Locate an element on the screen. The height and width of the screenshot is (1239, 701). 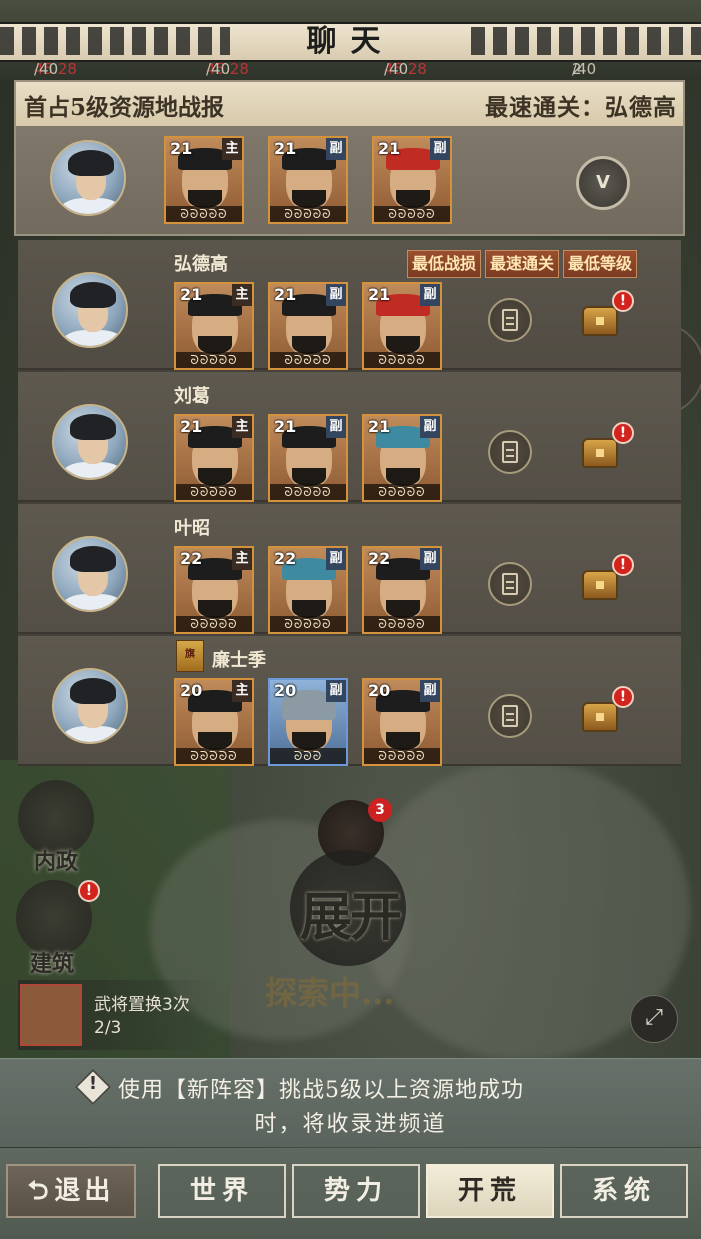
quest-title: 武将置换3次 is located at coordinates (142, 1005).